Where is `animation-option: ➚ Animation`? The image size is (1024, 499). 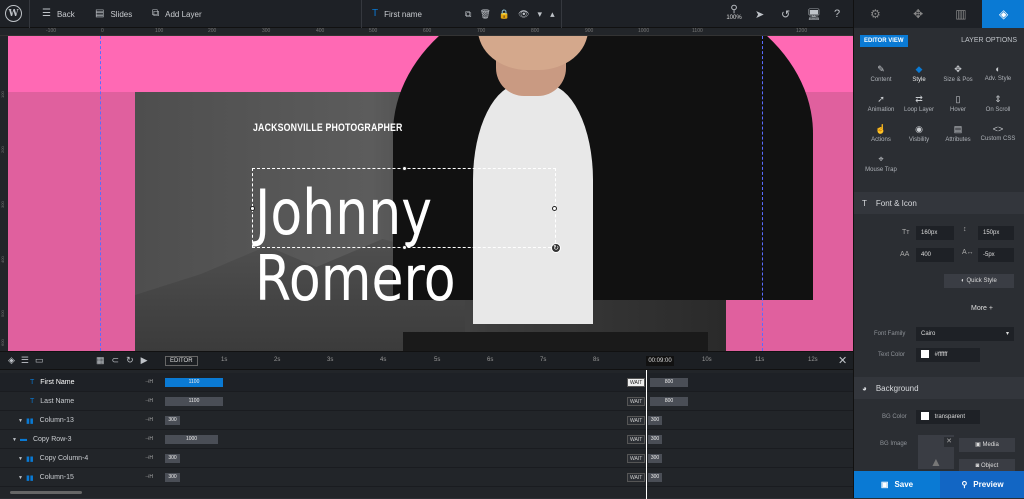 animation-option: ➚ Animation is located at coordinates (881, 103).